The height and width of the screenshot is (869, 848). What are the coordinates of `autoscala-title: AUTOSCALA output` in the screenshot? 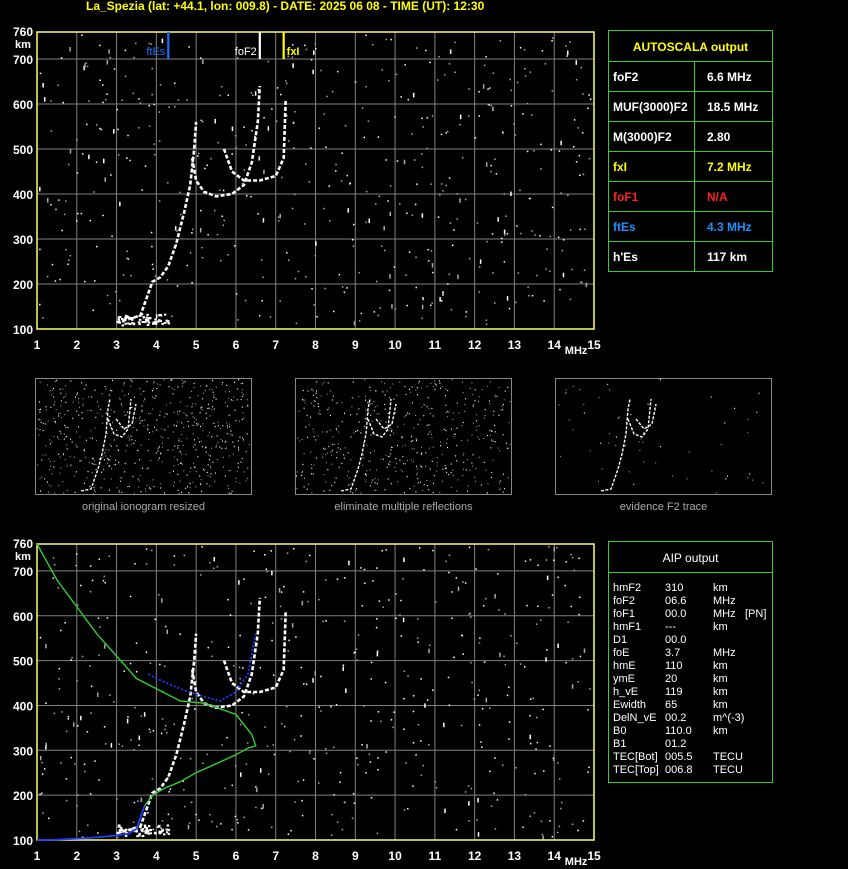 It's located at (690, 47).